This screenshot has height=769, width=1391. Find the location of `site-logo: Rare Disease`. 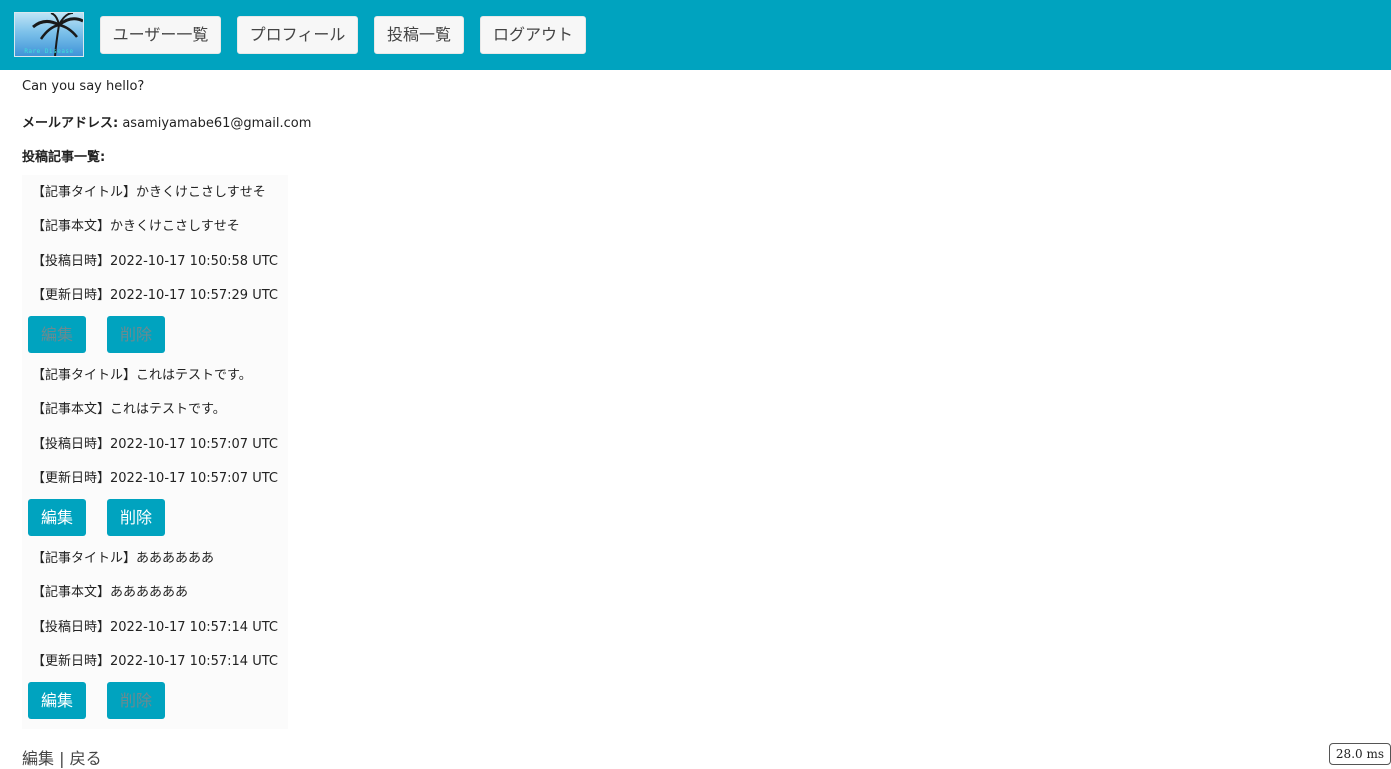

site-logo: Rare Disease is located at coordinates (49, 34).